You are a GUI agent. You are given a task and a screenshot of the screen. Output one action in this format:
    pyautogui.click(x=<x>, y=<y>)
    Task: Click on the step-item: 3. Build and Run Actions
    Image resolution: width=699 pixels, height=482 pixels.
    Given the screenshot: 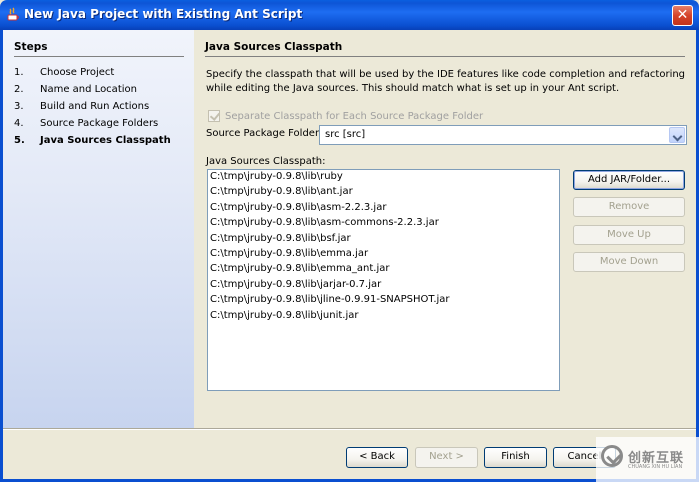 What is the action you would take?
    pyautogui.click(x=92, y=109)
    